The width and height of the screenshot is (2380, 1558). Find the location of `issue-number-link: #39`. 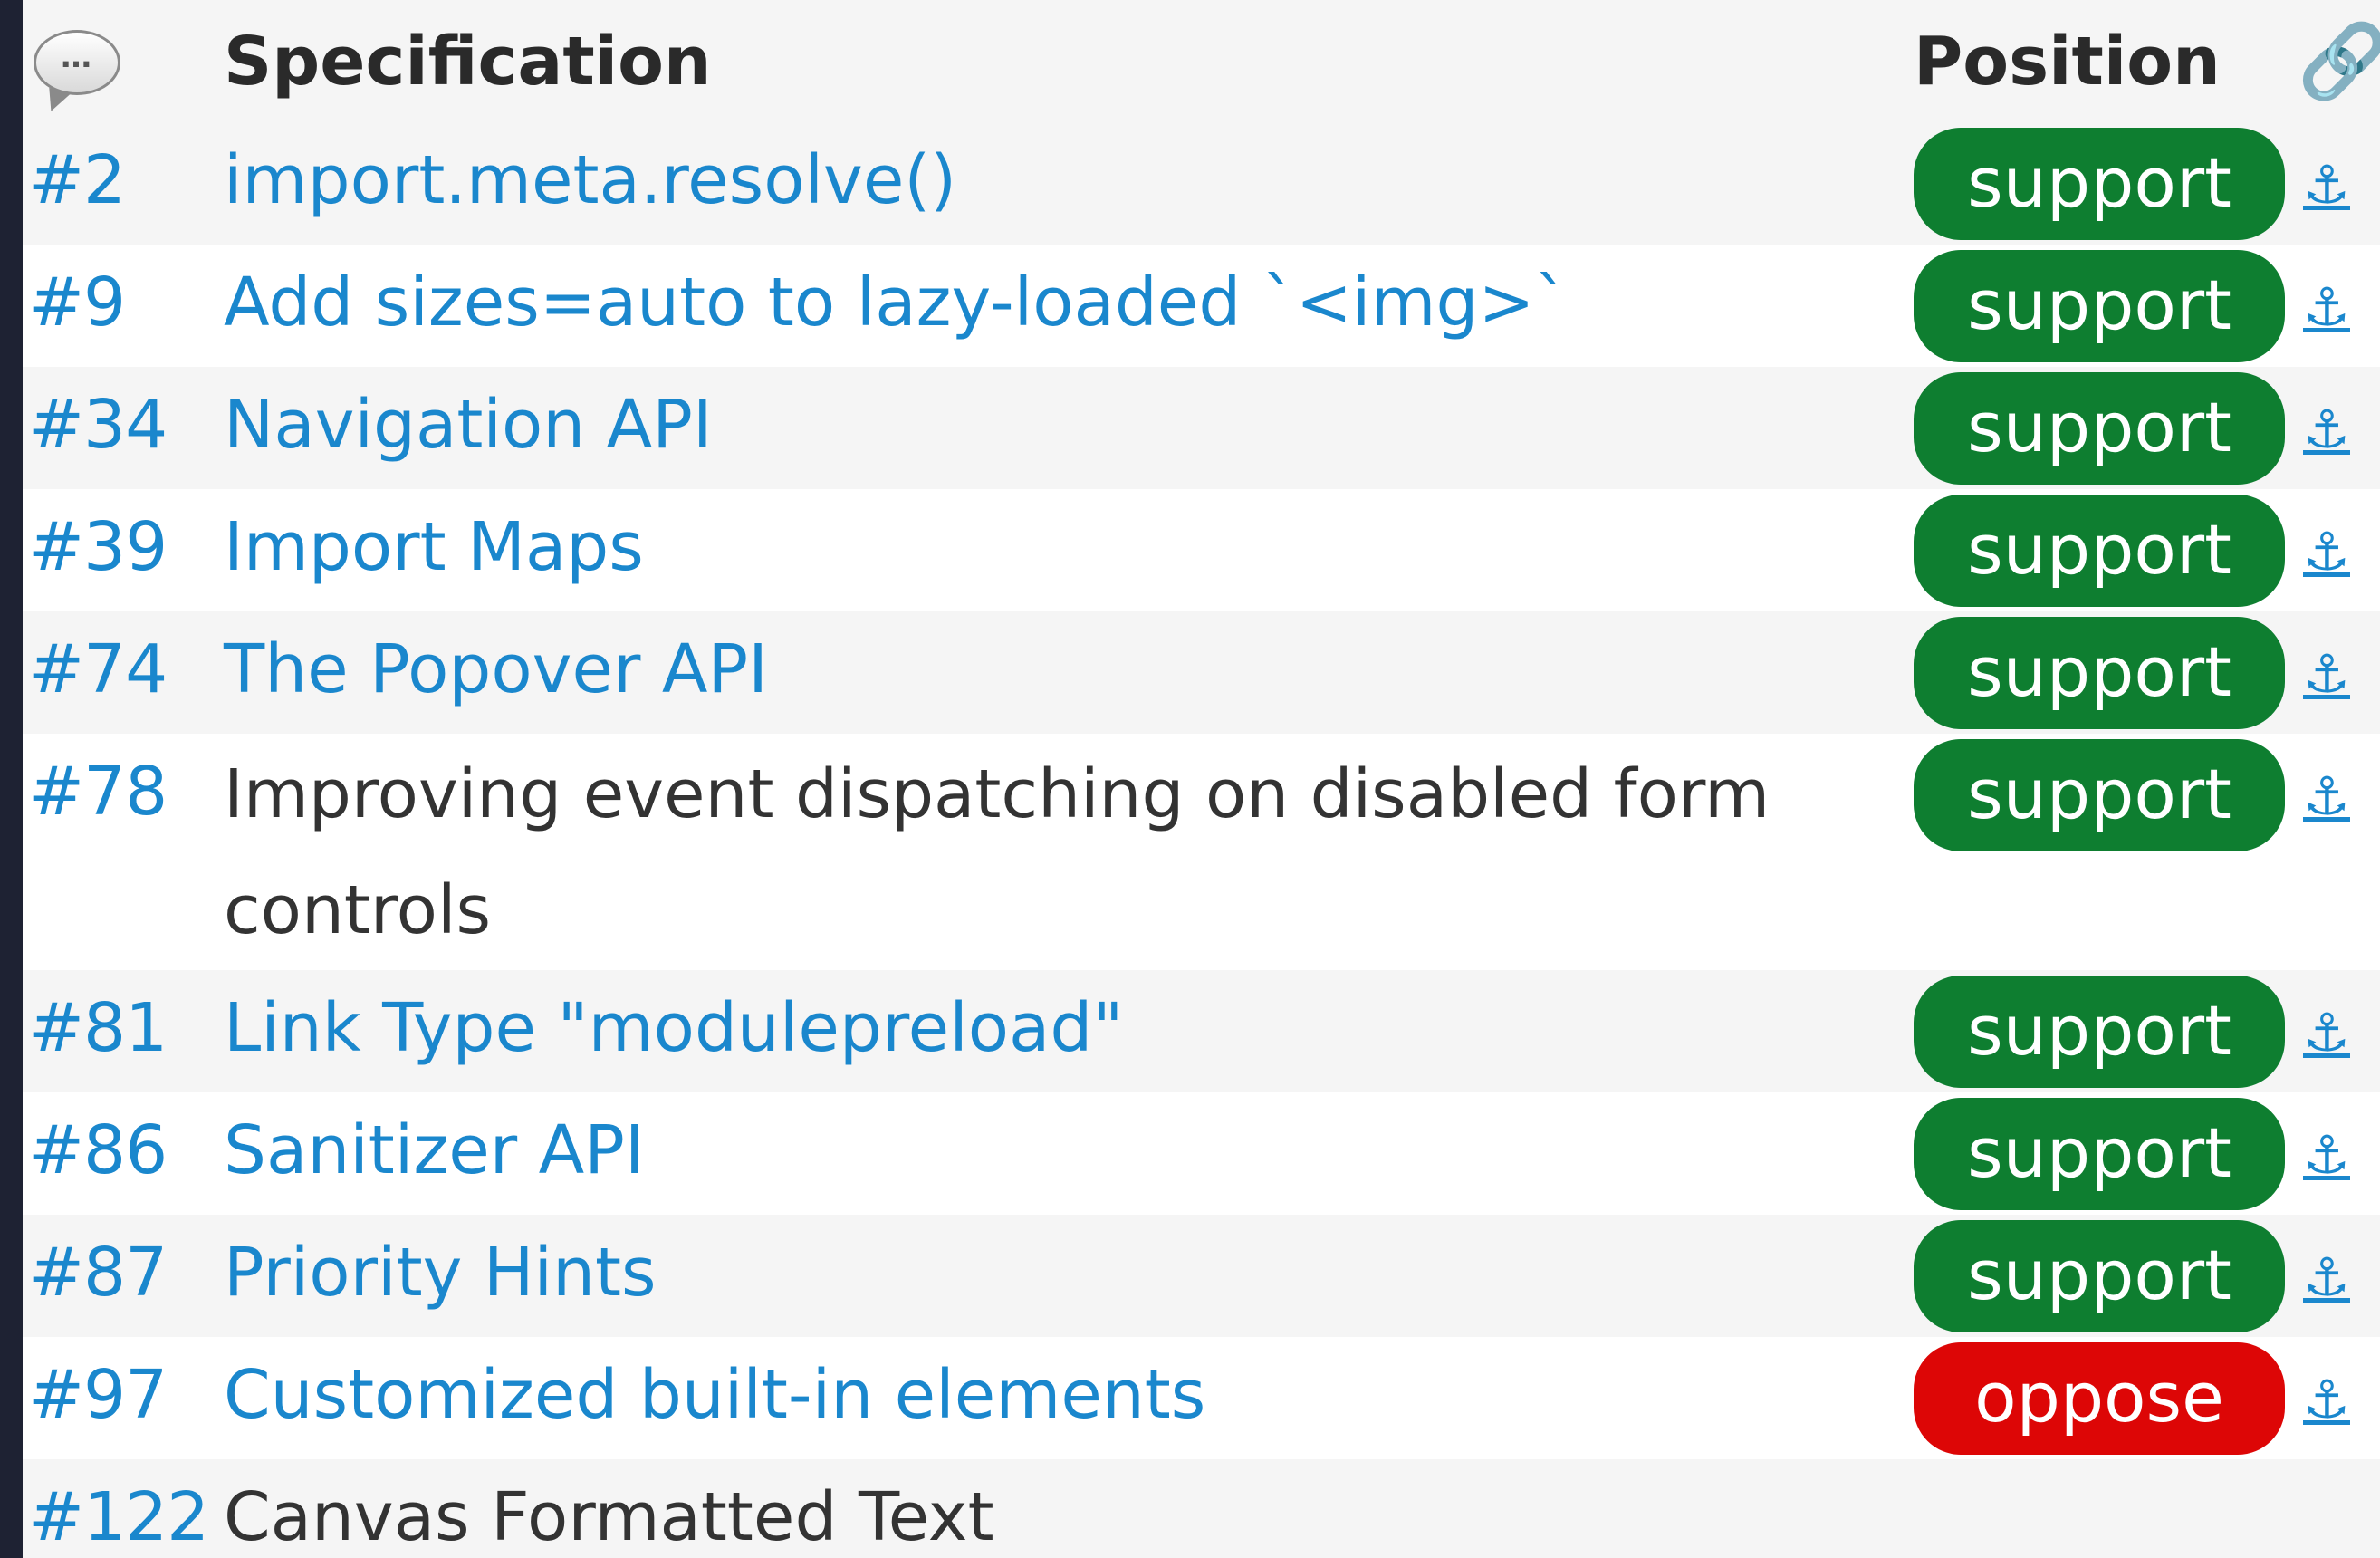

issue-number-link: #39 is located at coordinates (124, 547).